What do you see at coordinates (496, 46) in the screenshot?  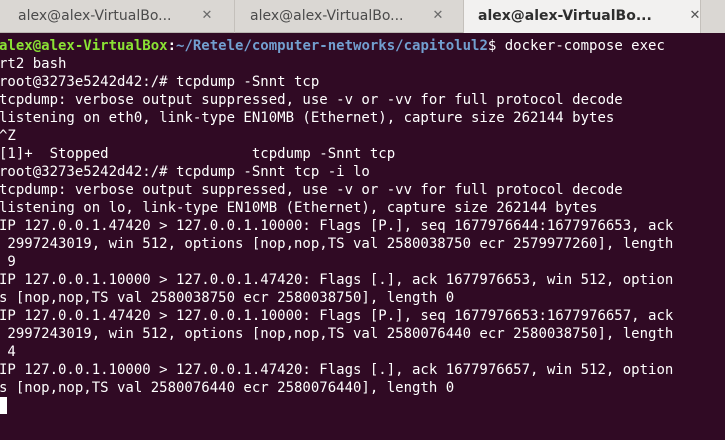 I see `prompt-end: $` at bounding box center [496, 46].